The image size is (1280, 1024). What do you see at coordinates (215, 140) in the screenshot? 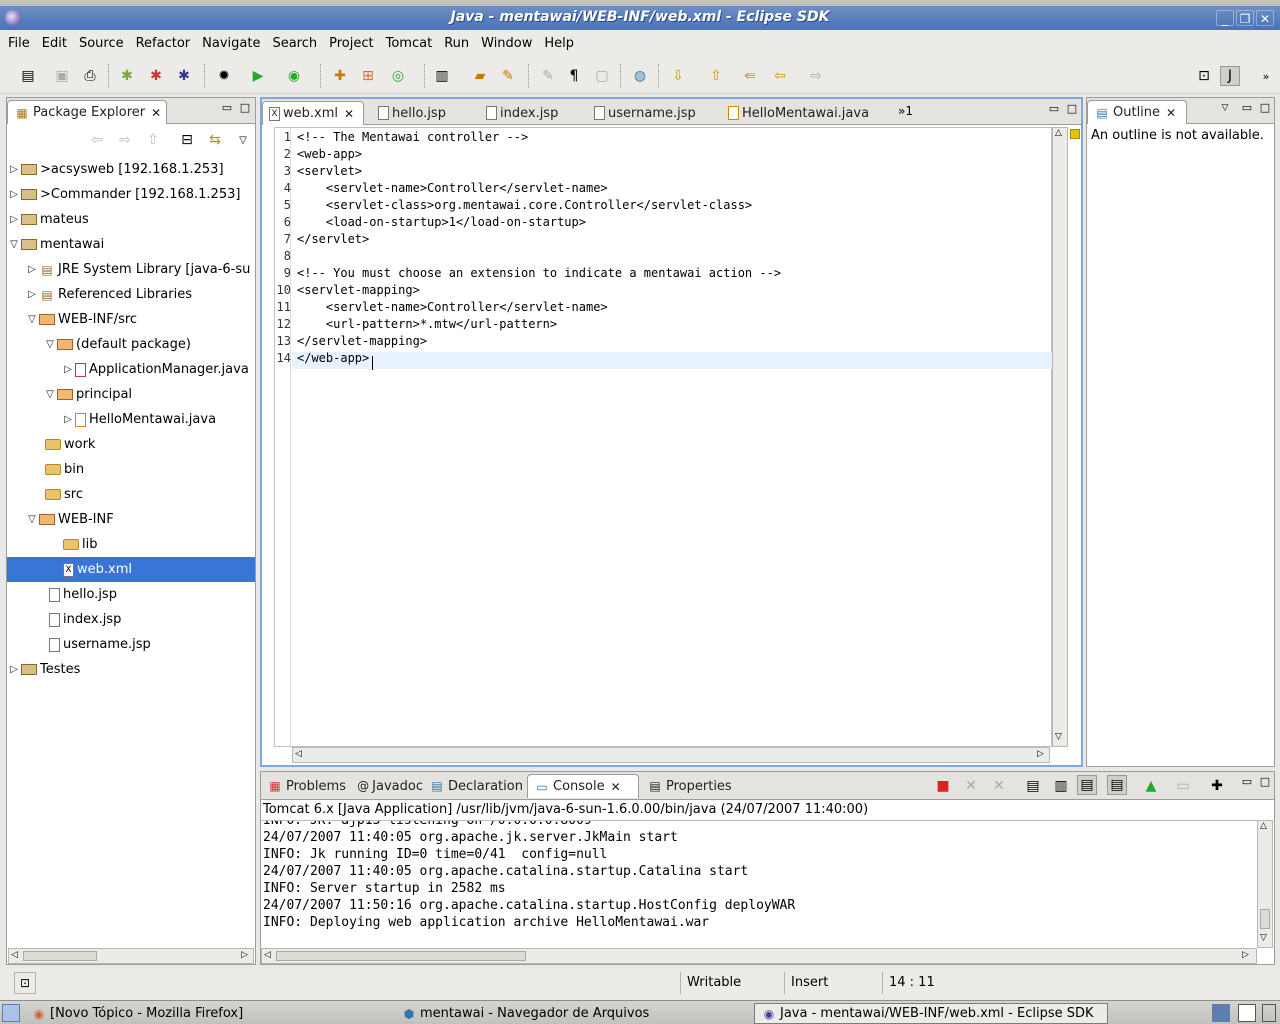
I see `link-with-editor-icon: ⇆` at bounding box center [215, 140].